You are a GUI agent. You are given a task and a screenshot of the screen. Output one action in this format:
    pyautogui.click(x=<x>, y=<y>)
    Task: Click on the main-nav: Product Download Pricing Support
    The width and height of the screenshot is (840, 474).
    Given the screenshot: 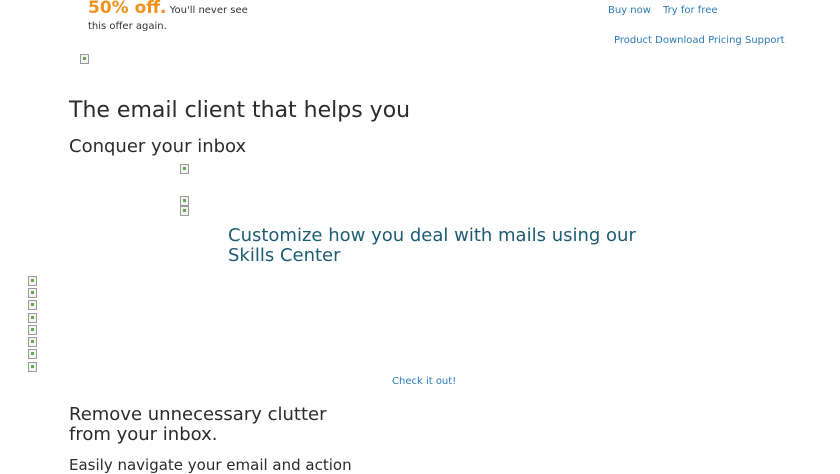 What is the action you would take?
    pyautogui.click(x=699, y=40)
    